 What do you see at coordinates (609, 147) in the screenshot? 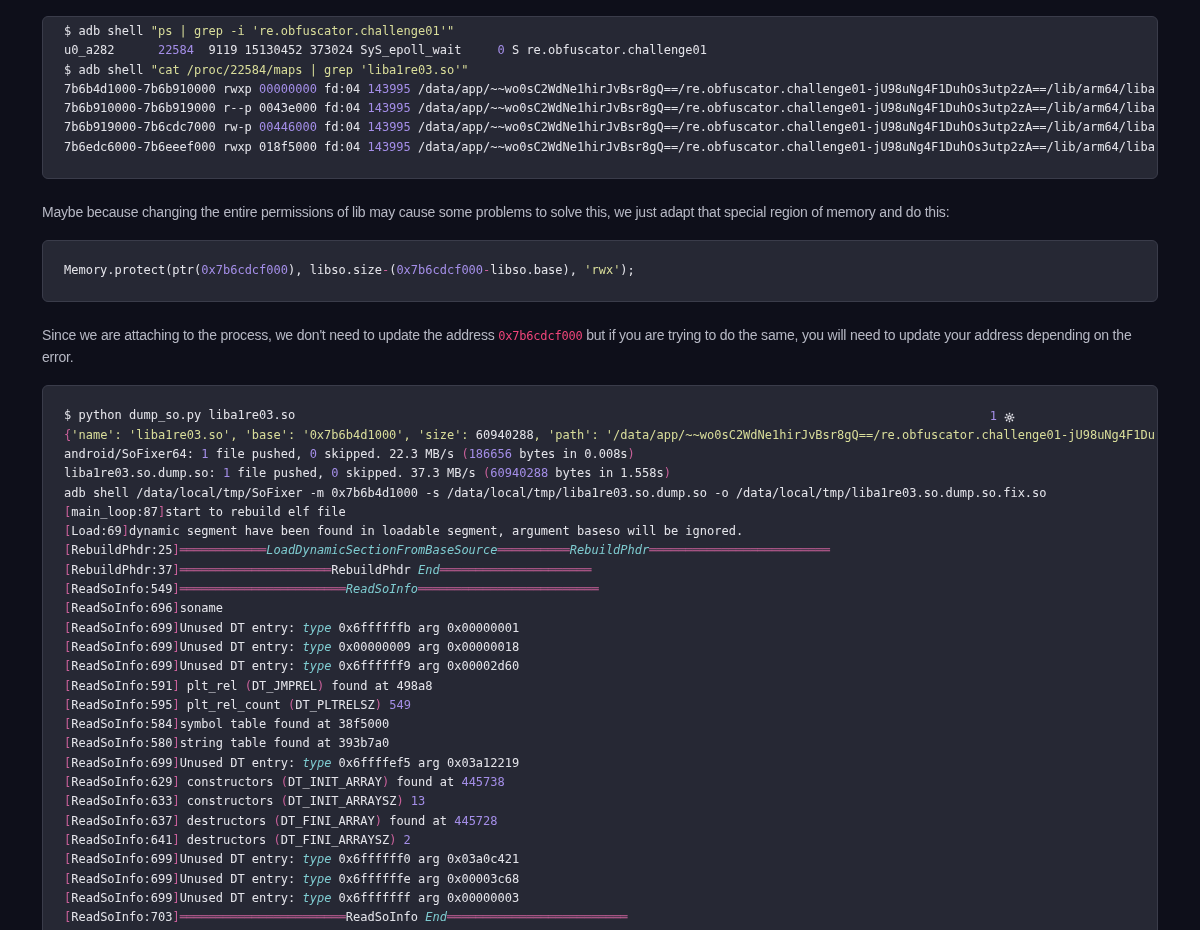
I see `code-line: 7b6edc6000-7b6eeef000 rwxp 018f5000 fd:04 143995 /data/app/~~wo0sC2WdNe1hirJvBsr8gQ==/re.obfuscator.challenge01-jU98uNg4F1DuhOs3utp2zA==/lib/arm64/liba` at bounding box center [609, 147].